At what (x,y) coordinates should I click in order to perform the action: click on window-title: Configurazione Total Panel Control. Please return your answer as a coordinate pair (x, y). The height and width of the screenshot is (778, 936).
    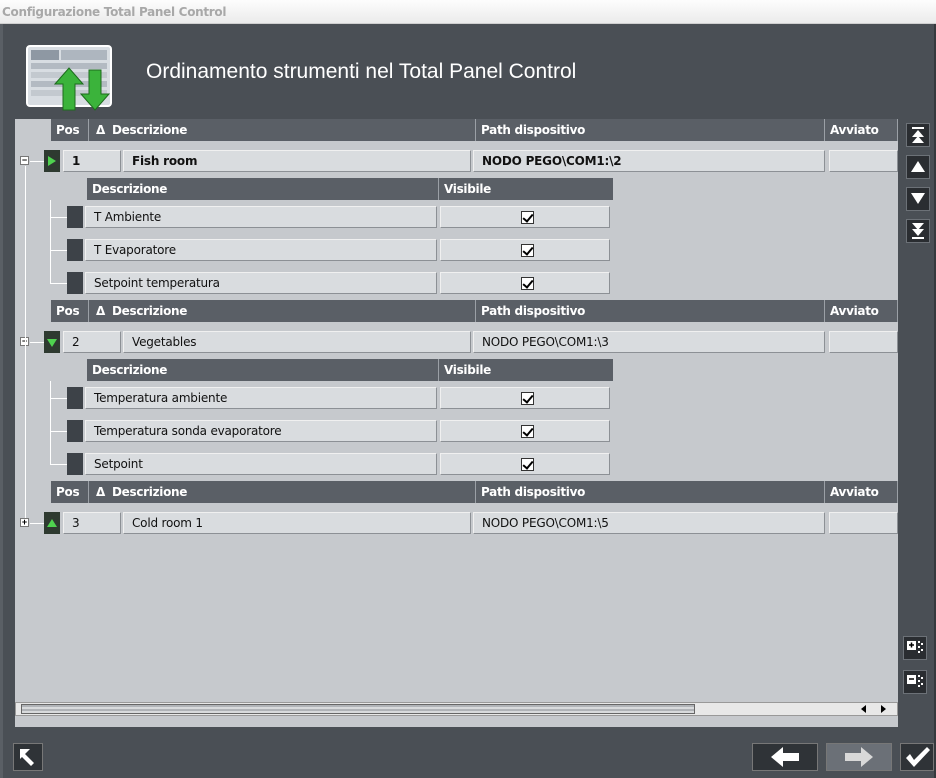
    Looking at the image, I should click on (114, 12).